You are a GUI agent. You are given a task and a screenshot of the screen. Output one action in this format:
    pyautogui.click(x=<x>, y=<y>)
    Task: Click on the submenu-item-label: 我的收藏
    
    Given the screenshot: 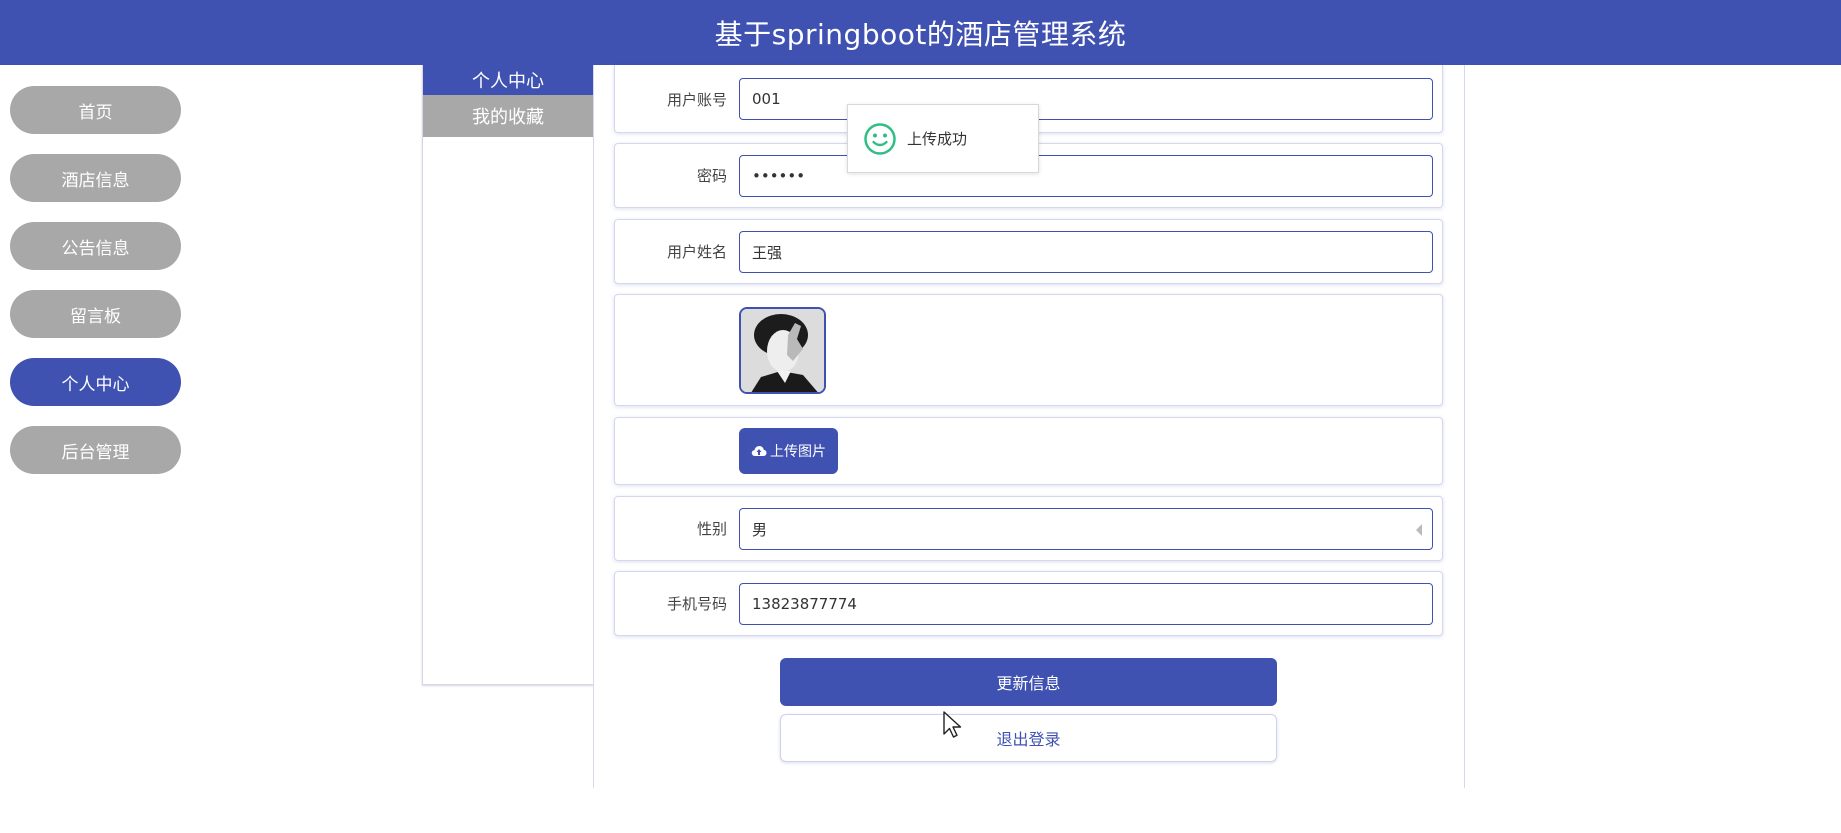 What is the action you would take?
    pyautogui.click(x=508, y=117)
    